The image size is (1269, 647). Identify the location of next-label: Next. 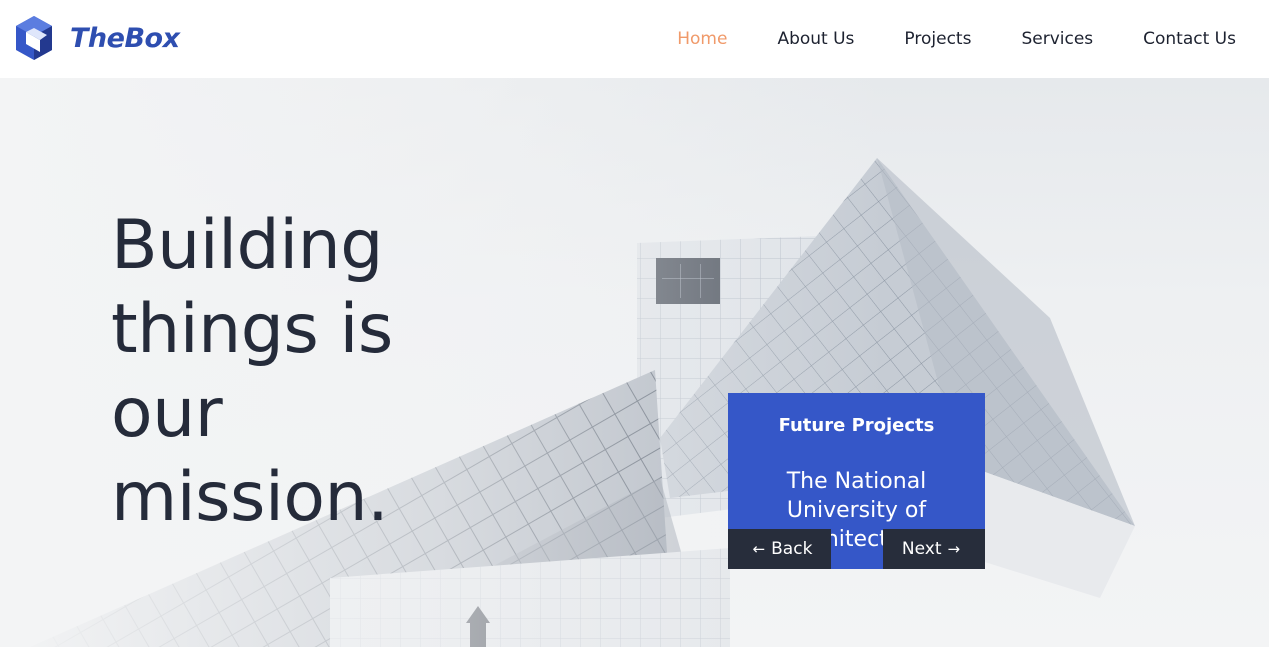
(921, 549).